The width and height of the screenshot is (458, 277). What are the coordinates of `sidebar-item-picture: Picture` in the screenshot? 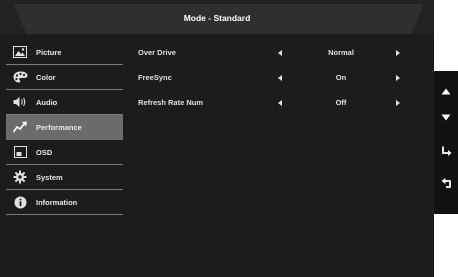 It's located at (64, 52).